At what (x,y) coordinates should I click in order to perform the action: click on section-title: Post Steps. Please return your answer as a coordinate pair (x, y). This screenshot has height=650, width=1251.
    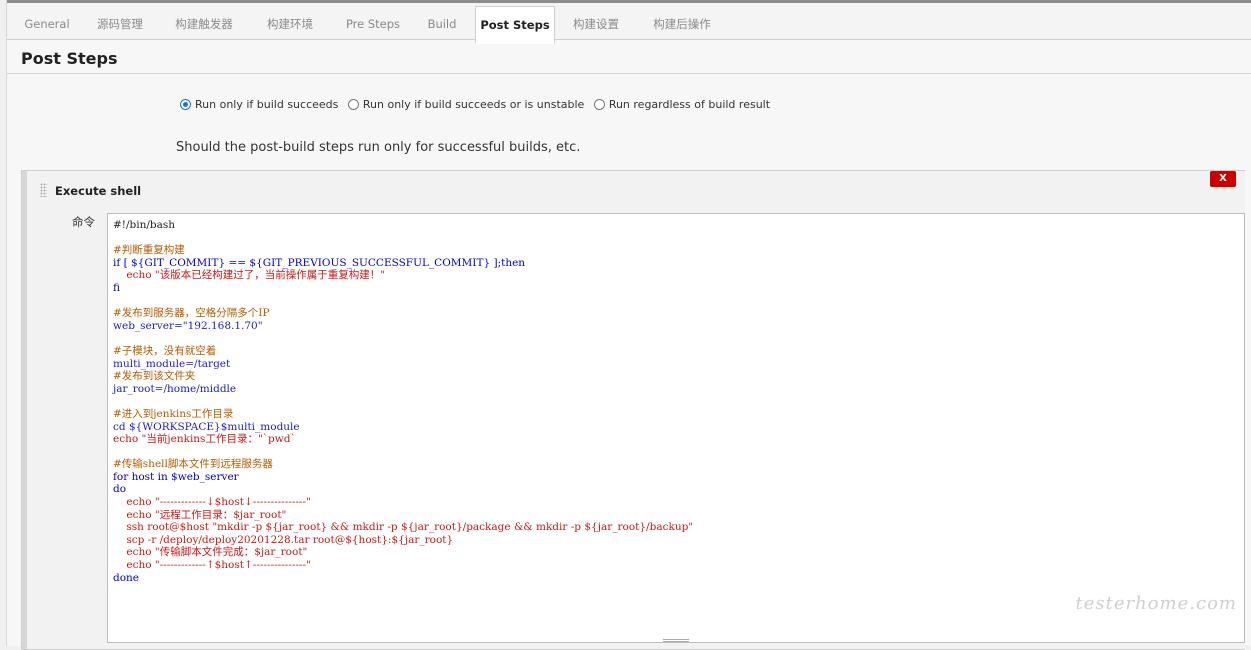
    Looking at the image, I should click on (69, 58).